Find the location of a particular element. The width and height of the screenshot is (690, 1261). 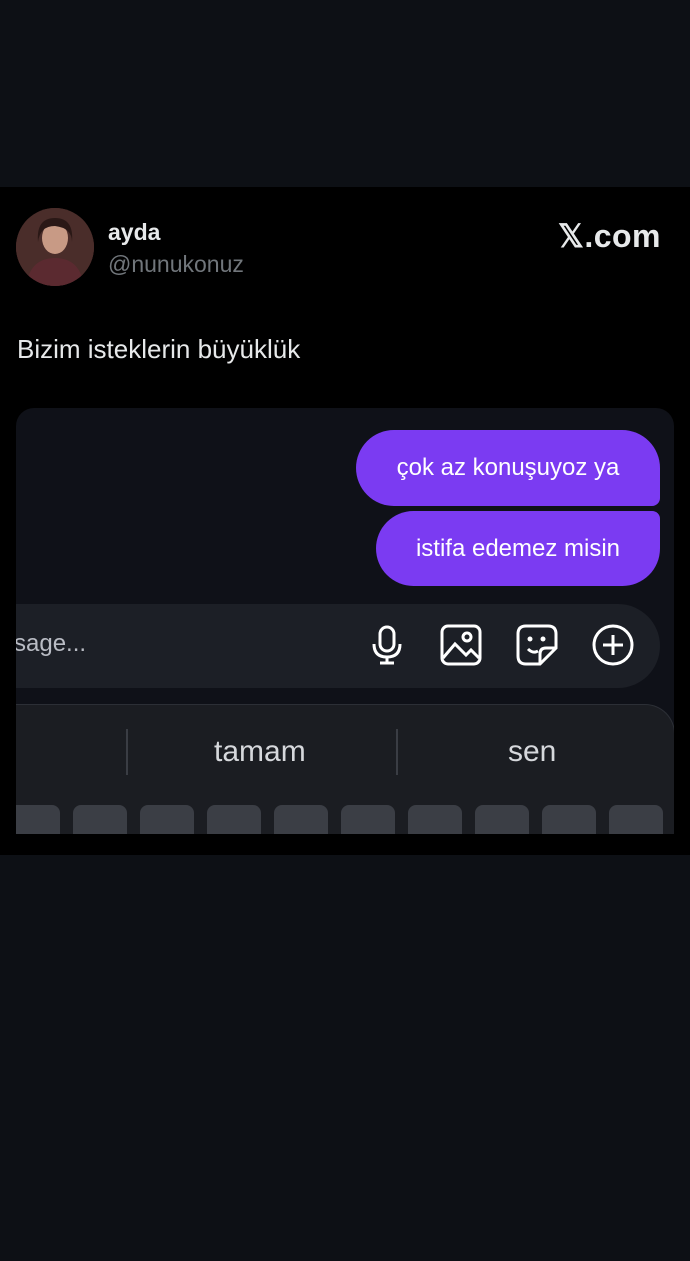

author-handle: @nunukonuz is located at coordinates (176, 264).